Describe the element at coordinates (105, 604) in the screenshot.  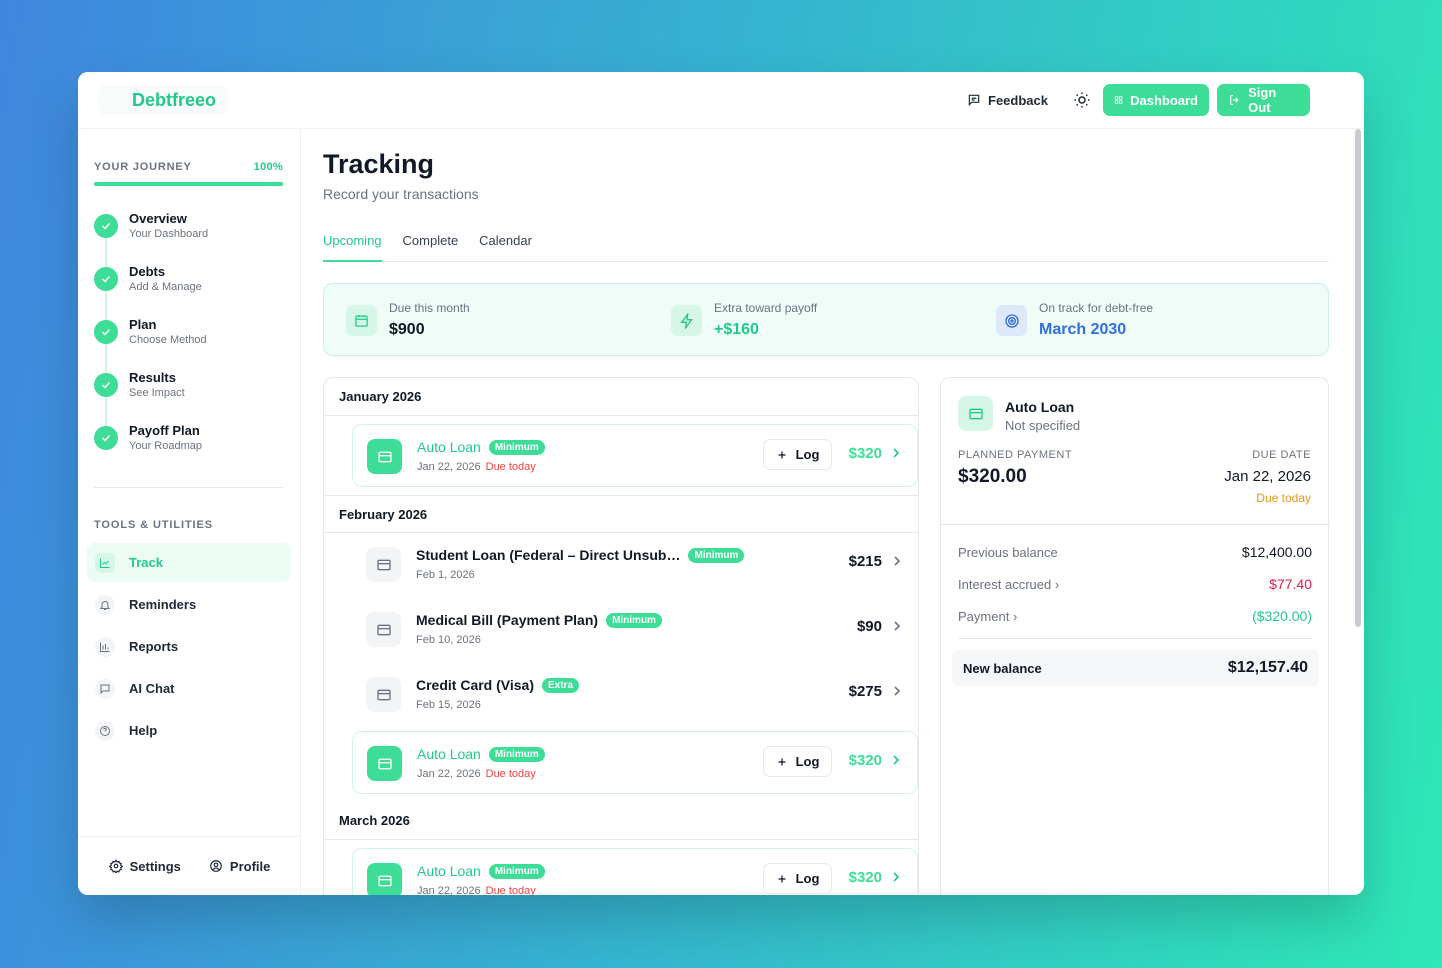
I see `bell-icon` at that location.